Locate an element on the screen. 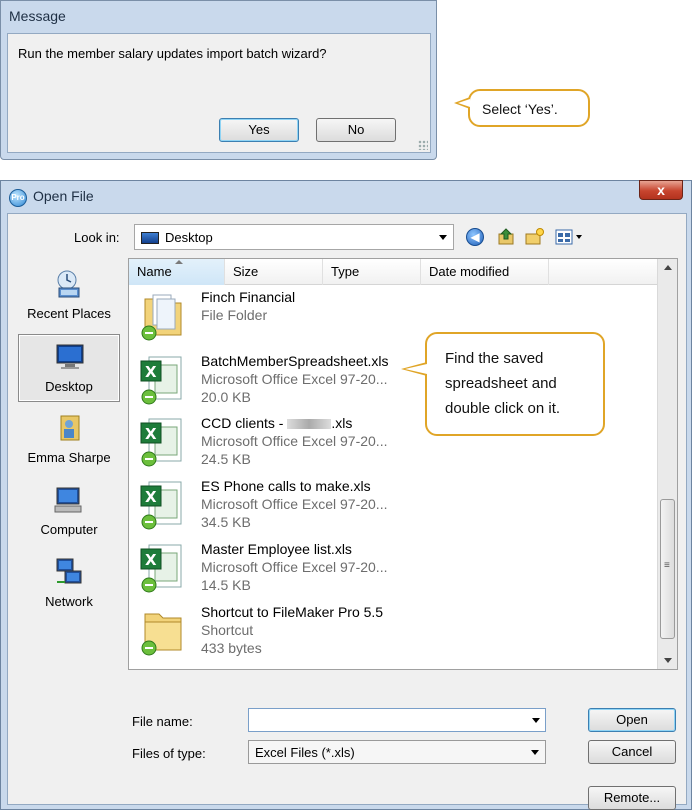 The width and height of the screenshot is (700, 810). column-header-type: Type is located at coordinates (372, 272).